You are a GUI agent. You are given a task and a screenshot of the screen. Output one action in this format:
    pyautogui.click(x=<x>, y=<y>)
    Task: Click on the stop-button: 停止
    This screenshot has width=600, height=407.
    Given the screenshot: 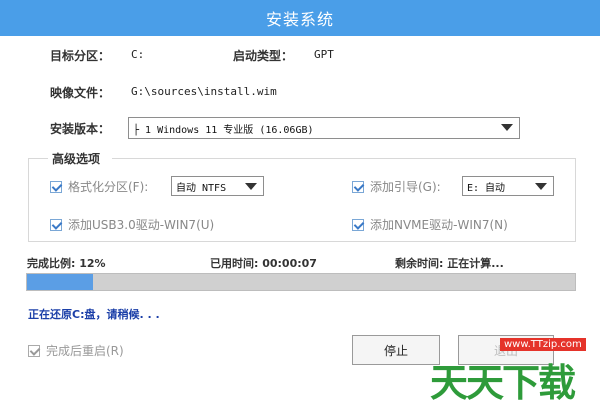 What is the action you would take?
    pyautogui.click(x=396, y=350)
    